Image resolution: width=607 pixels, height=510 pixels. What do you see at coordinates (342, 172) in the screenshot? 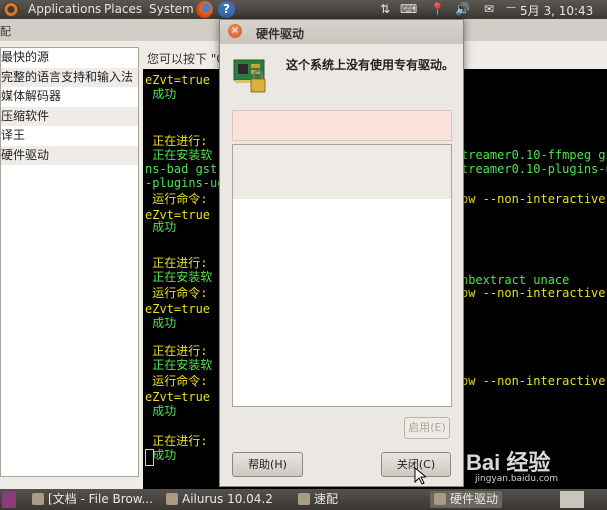
I see `driver-list-header` at bounding box center [342, 172].